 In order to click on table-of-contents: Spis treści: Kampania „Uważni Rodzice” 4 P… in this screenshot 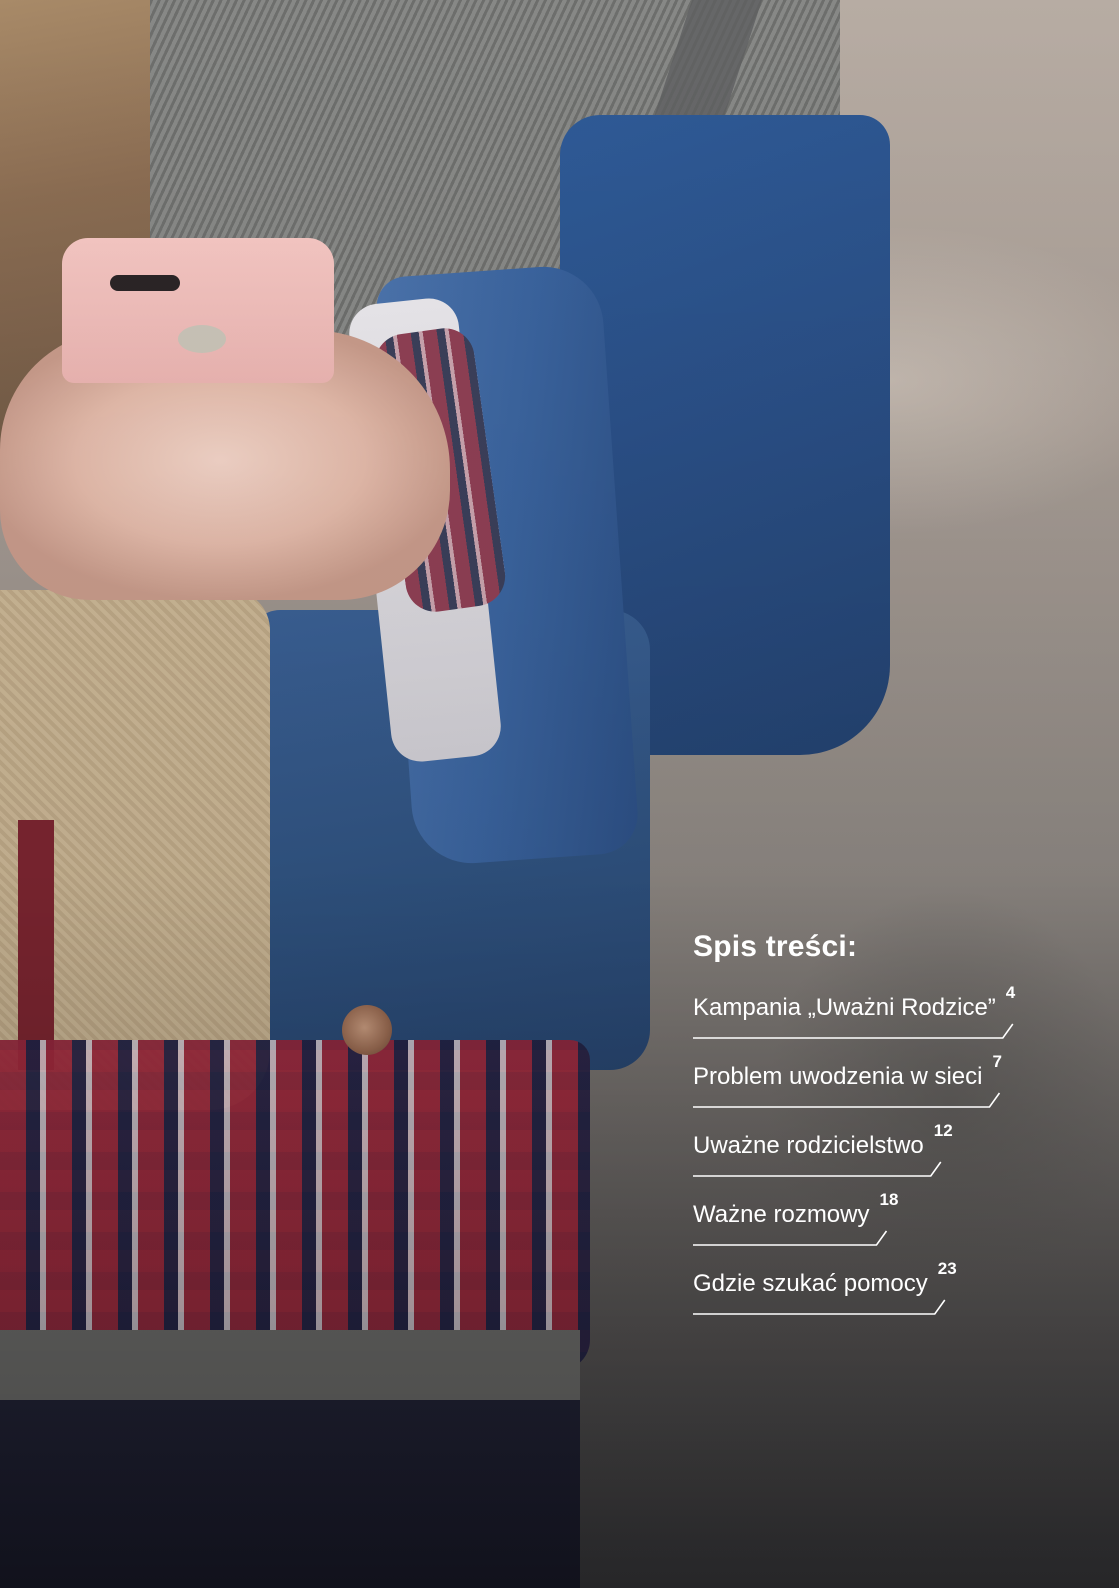, I will do `click(873, 1128)`.